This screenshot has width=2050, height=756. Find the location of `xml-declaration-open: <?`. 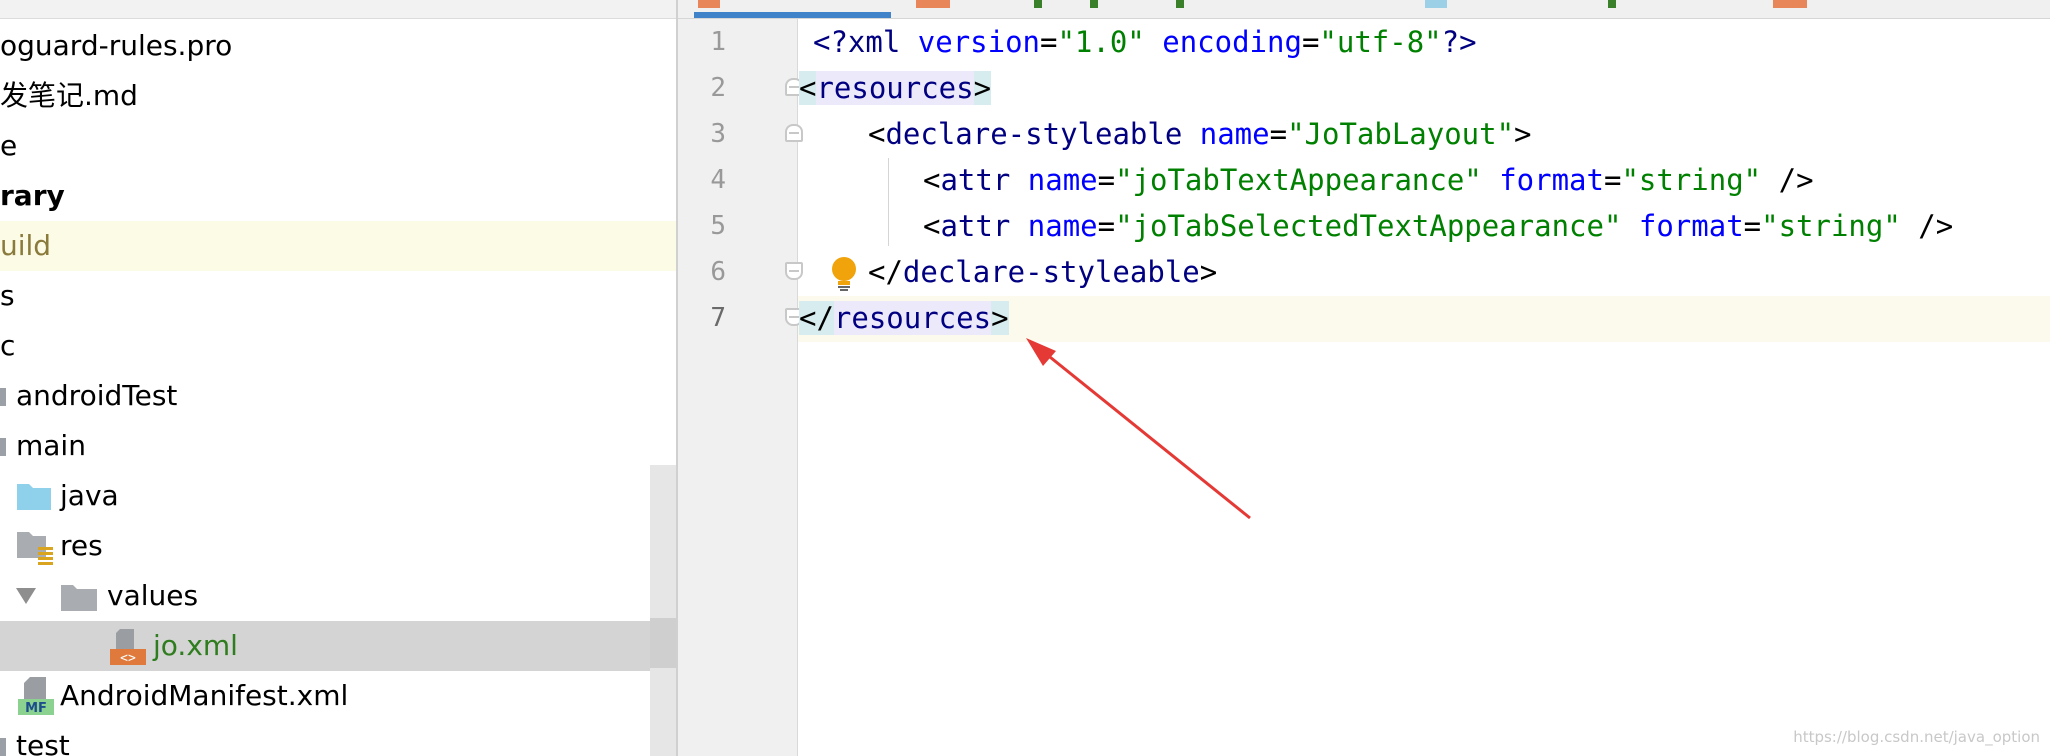

xml-declaration-open: <? is located at coordinates (830, 42).